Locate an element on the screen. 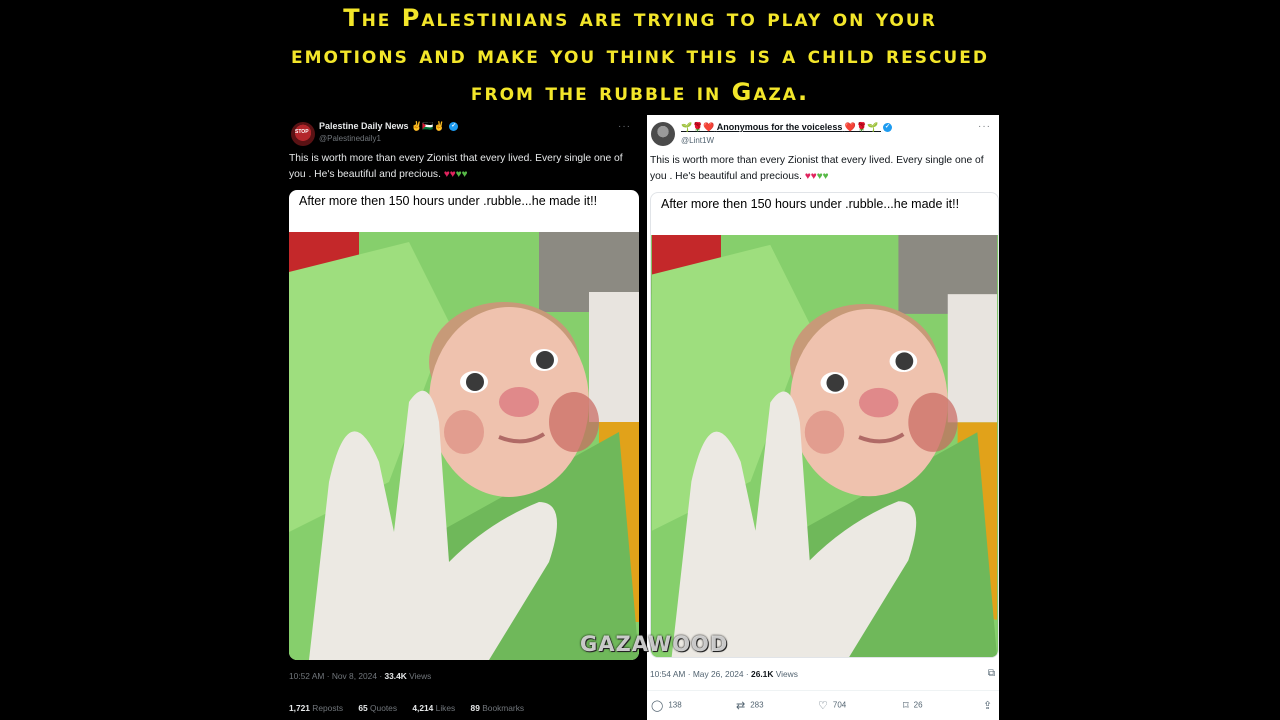 The width and height of the screenshot is (1280, 720). repost-icon: ⇄ is located at coordinates (741, 706).